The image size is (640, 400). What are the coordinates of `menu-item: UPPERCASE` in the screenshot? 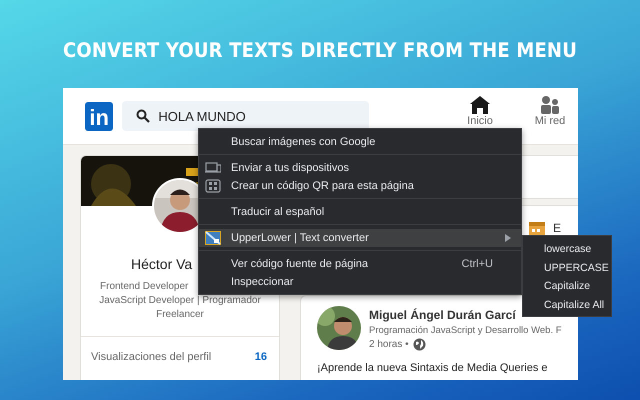 It's located at (577, 267).